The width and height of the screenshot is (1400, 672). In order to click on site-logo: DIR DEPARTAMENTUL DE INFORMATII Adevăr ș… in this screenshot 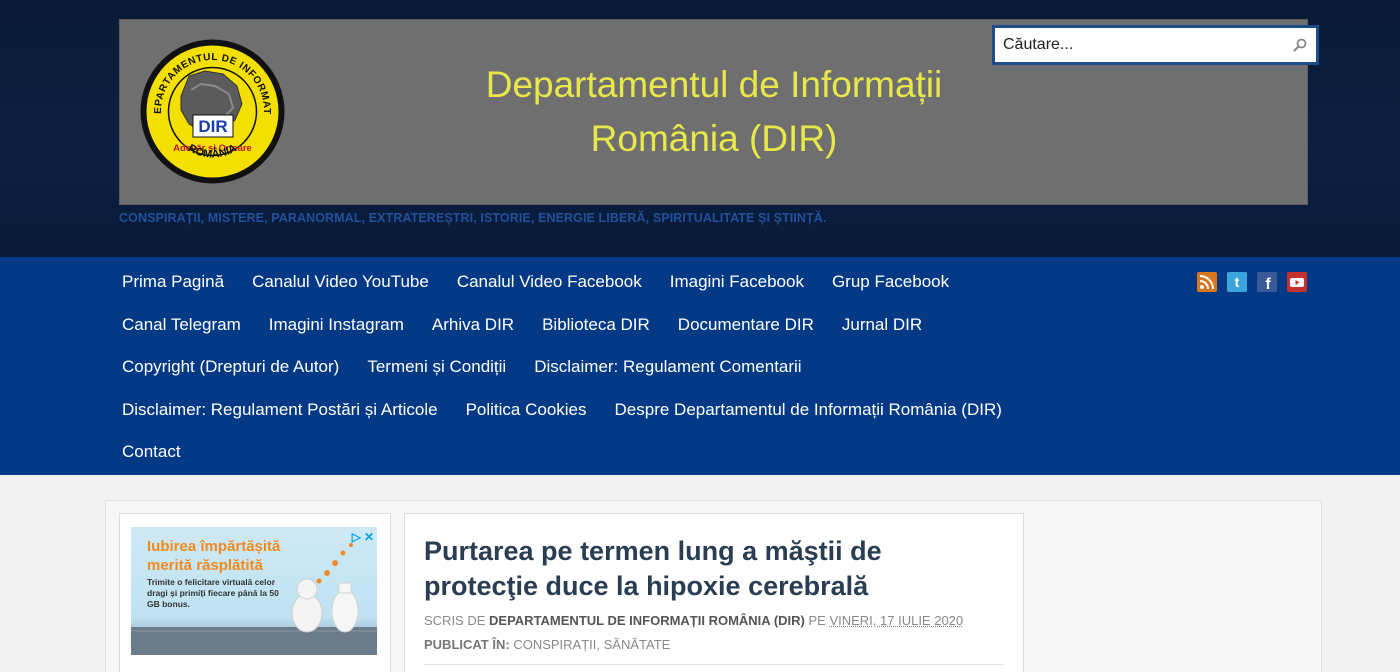, I will do `click(210, 107)`.